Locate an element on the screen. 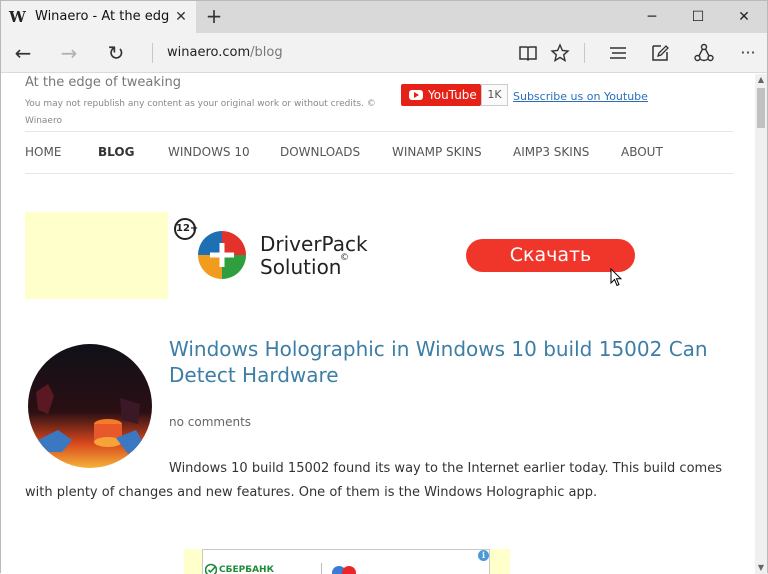  forward-icon: → is located at coordinates (69, 53).